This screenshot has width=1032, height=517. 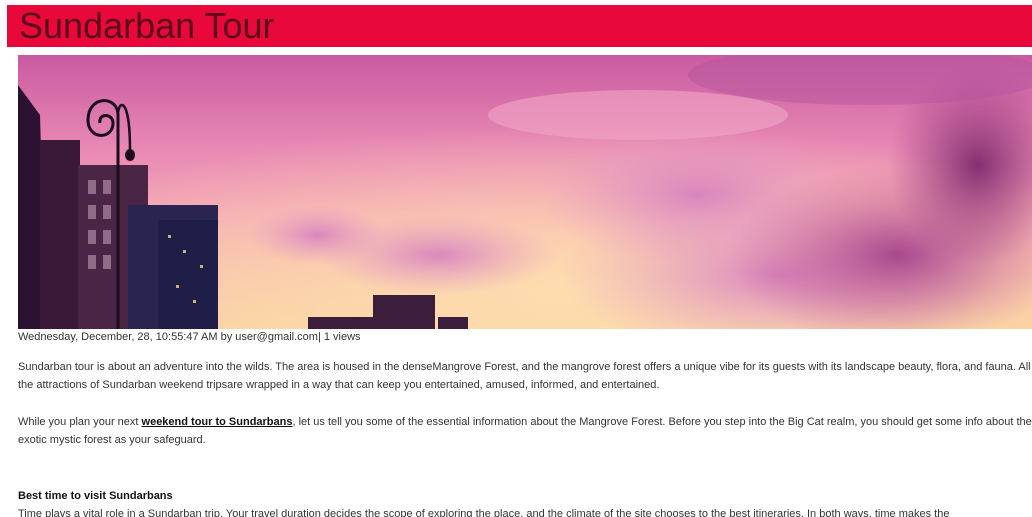 I want to click on paragraph-text: While you plan your next, so click(x=80, y=422).